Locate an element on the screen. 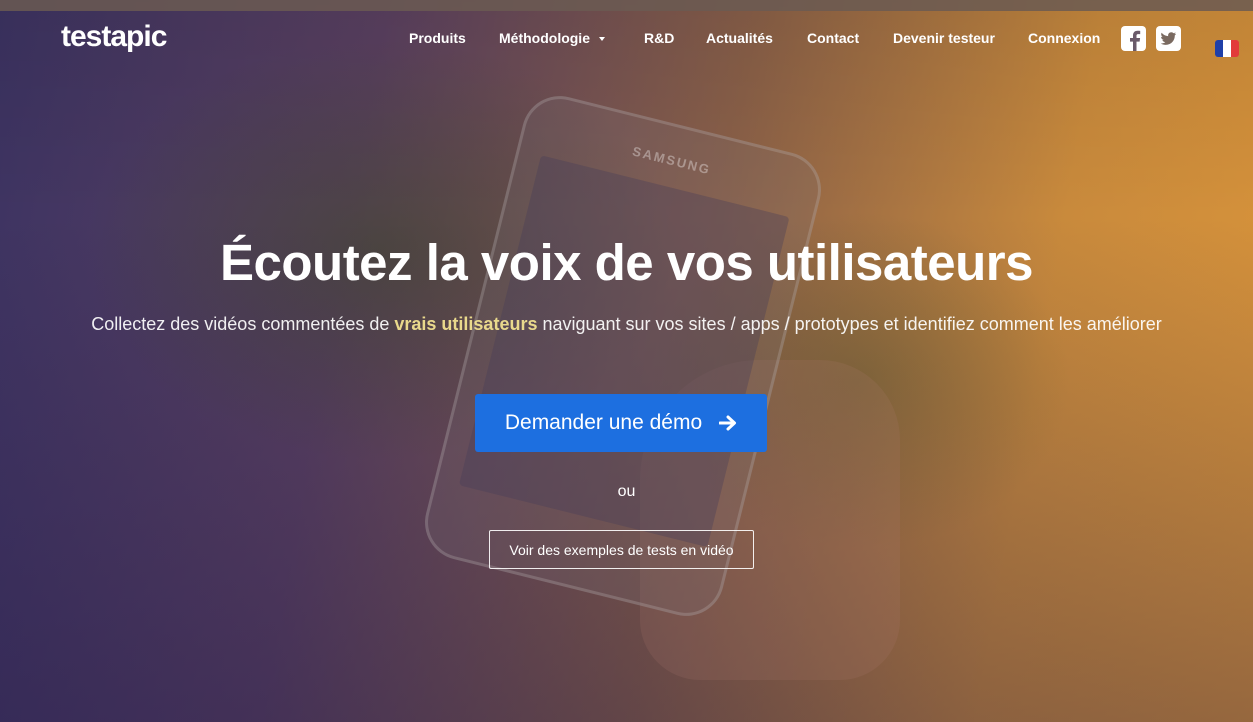  nav-item-contact: Contact is located at coordinates (833, 38).